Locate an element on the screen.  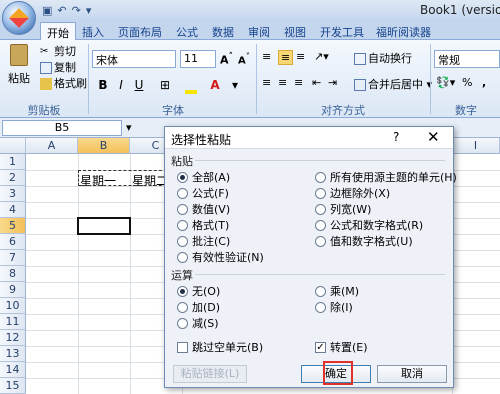
radio-paste-column-widths: 列宽(W) is located at coordinates (343, 209).